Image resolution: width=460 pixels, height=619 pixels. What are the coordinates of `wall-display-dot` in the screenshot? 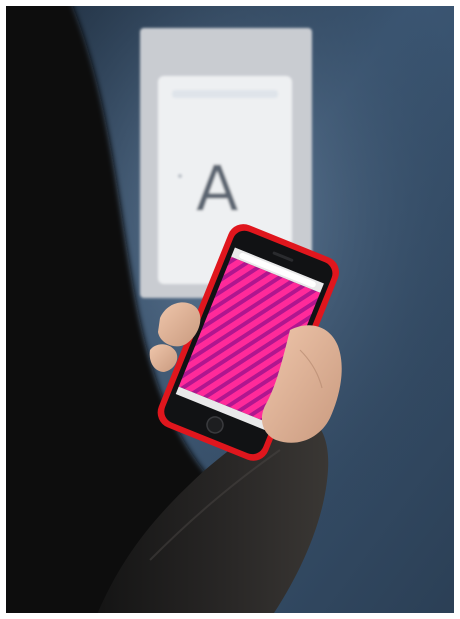 It's located at (180, 176).